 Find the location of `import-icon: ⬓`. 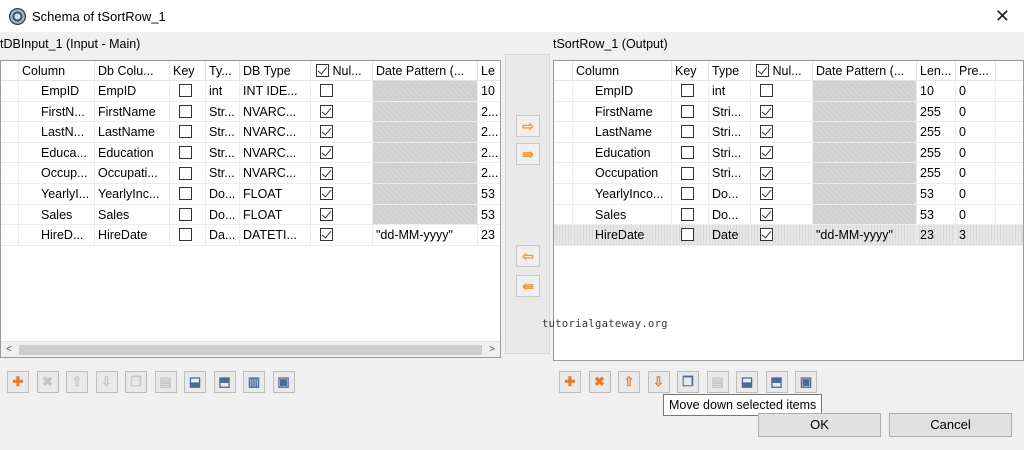

import-icon: ⬓ is located at coordinates (747, 382).